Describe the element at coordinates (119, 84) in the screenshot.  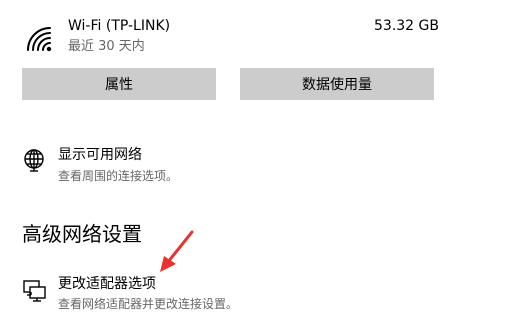
I see `properties-button: 属性` at that location.